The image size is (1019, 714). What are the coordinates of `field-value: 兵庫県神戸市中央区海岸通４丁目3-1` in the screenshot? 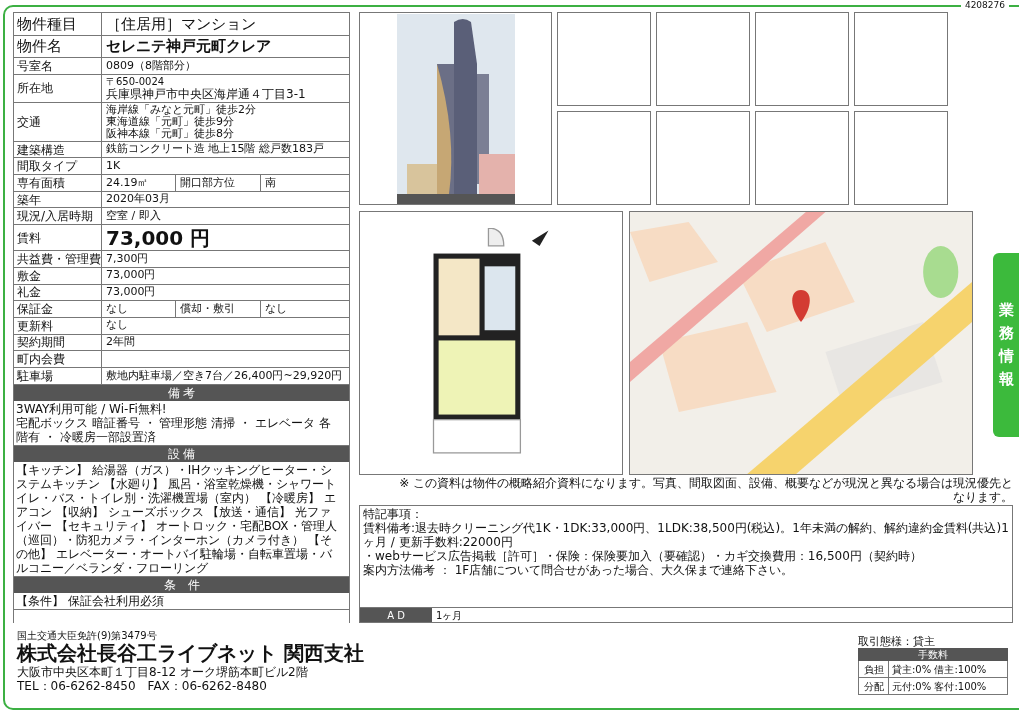 It's located at (206, 93).